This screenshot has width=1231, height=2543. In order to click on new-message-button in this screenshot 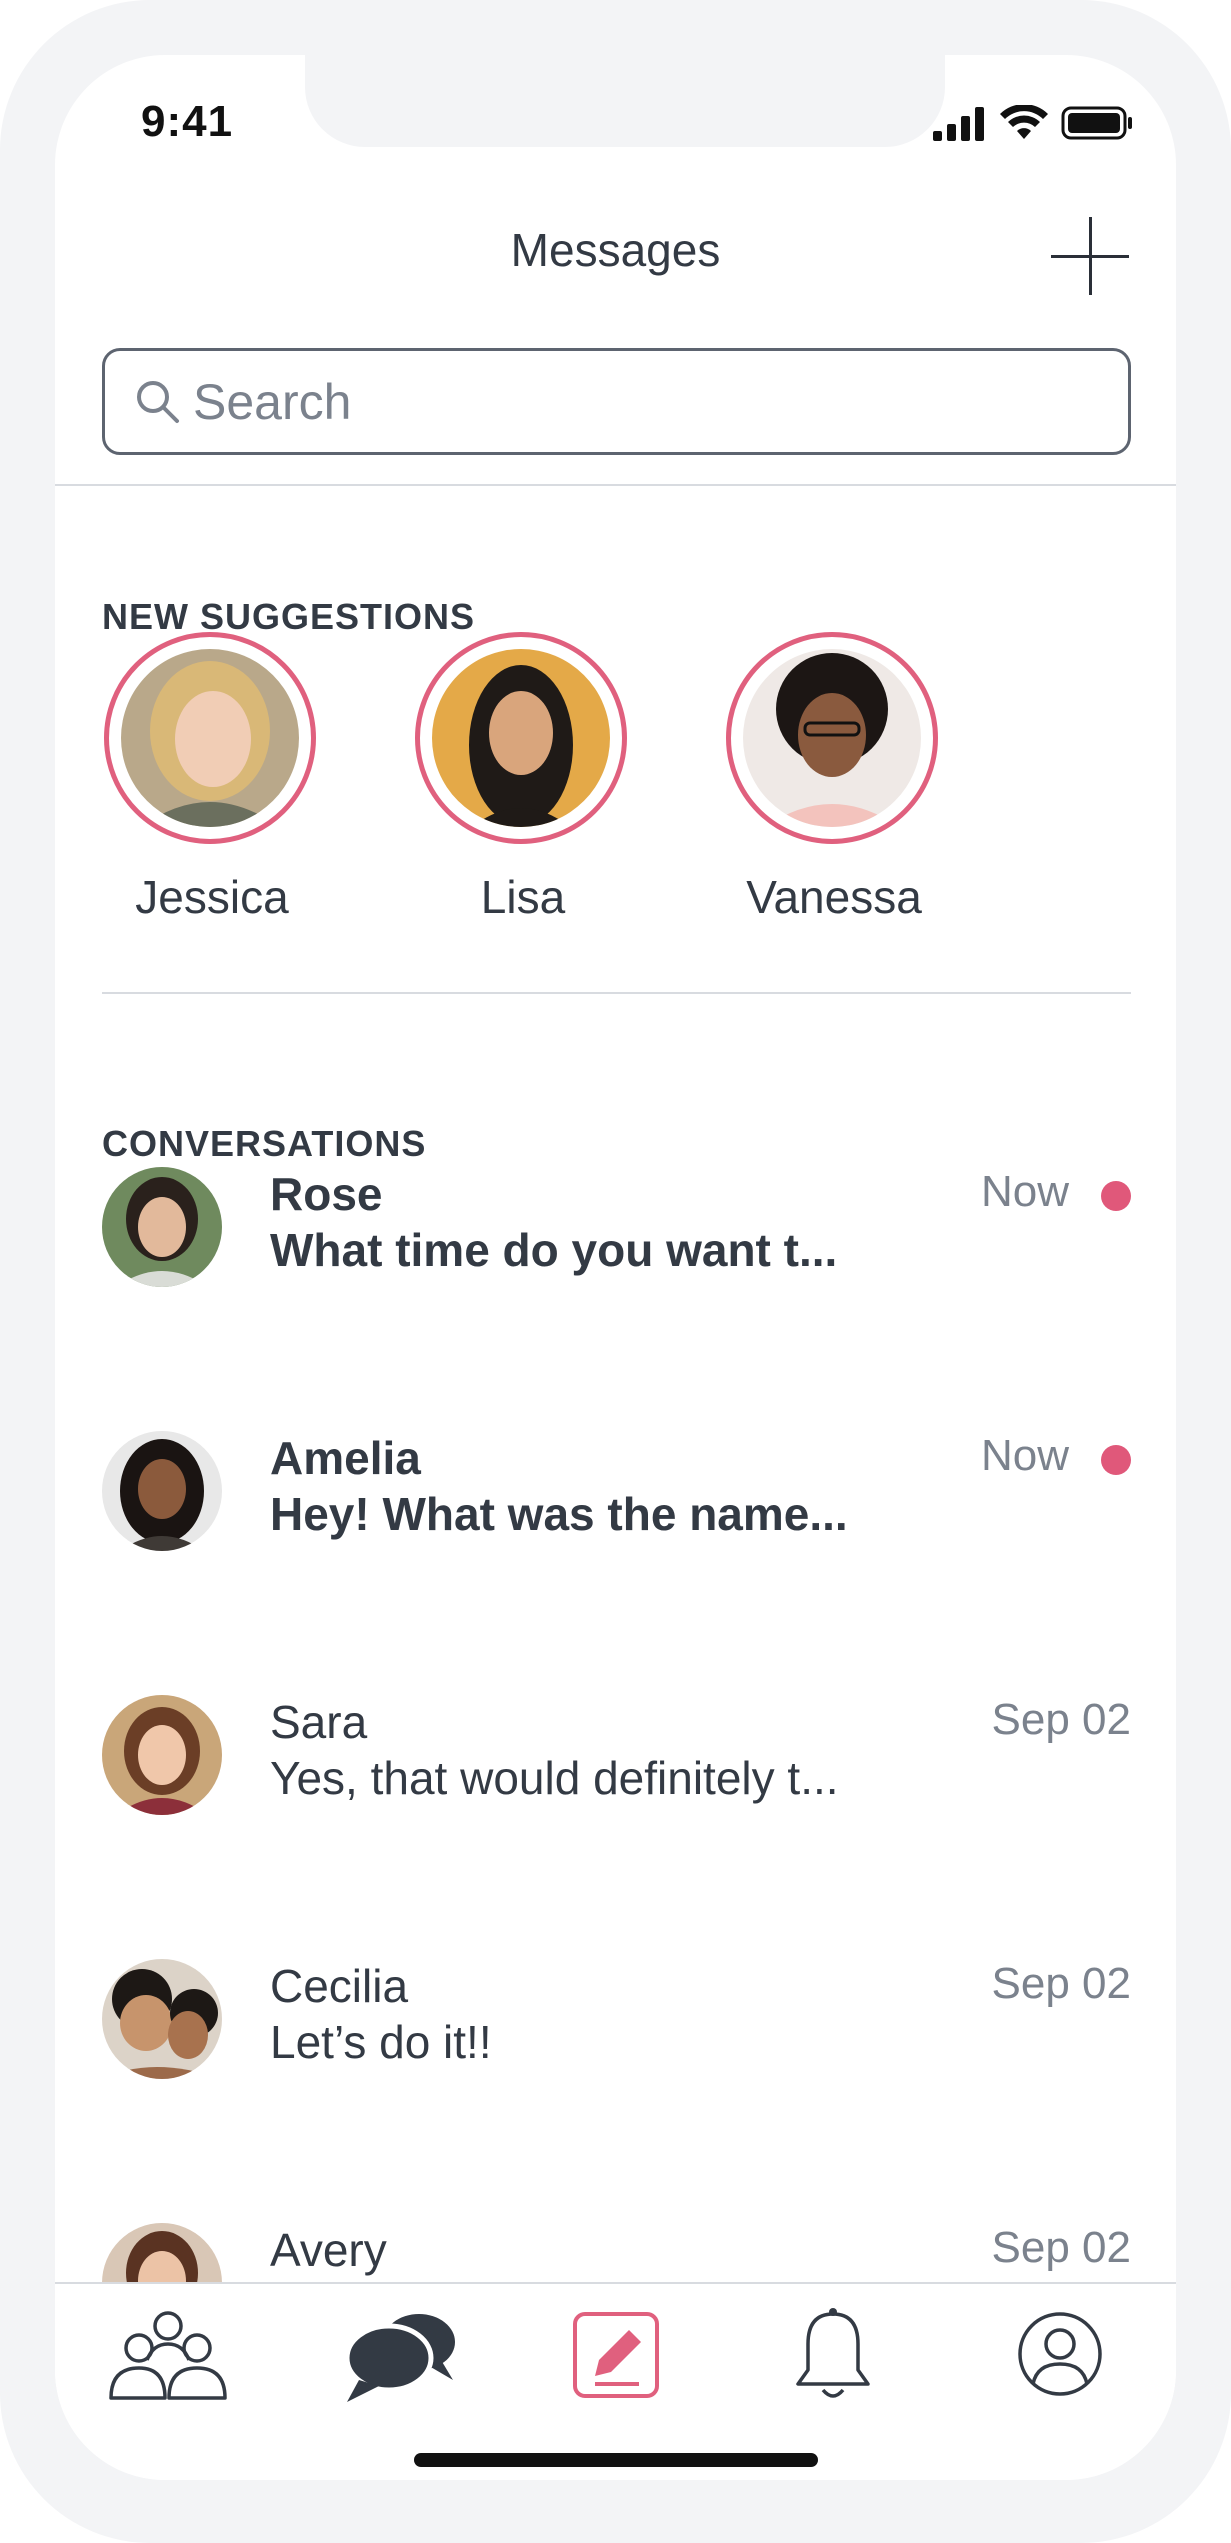, I will do `click(1090, 257)`.